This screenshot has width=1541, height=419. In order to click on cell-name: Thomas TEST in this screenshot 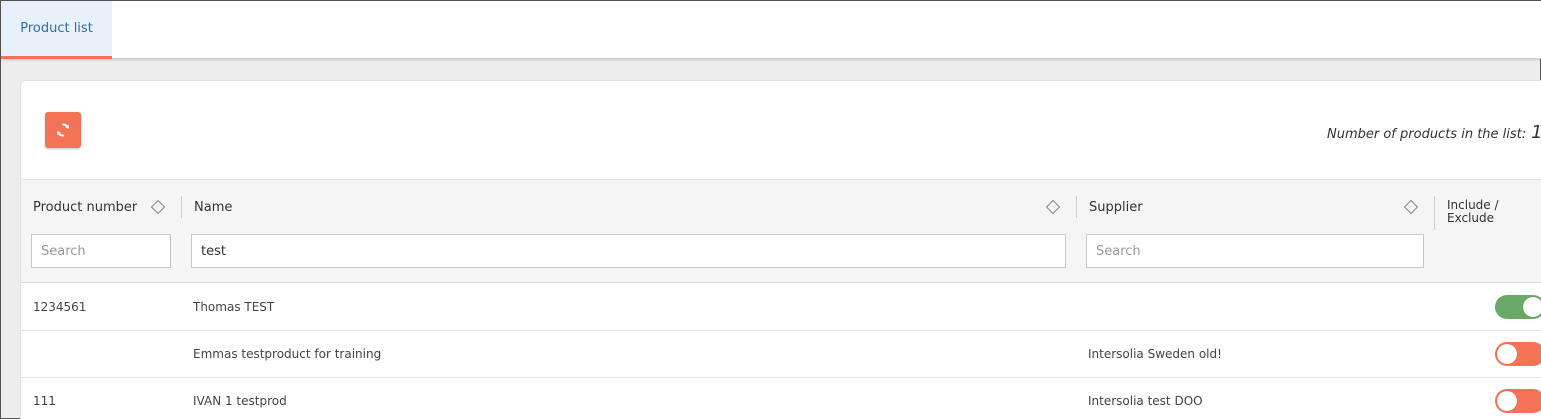, I will do `click(234, 307)`.